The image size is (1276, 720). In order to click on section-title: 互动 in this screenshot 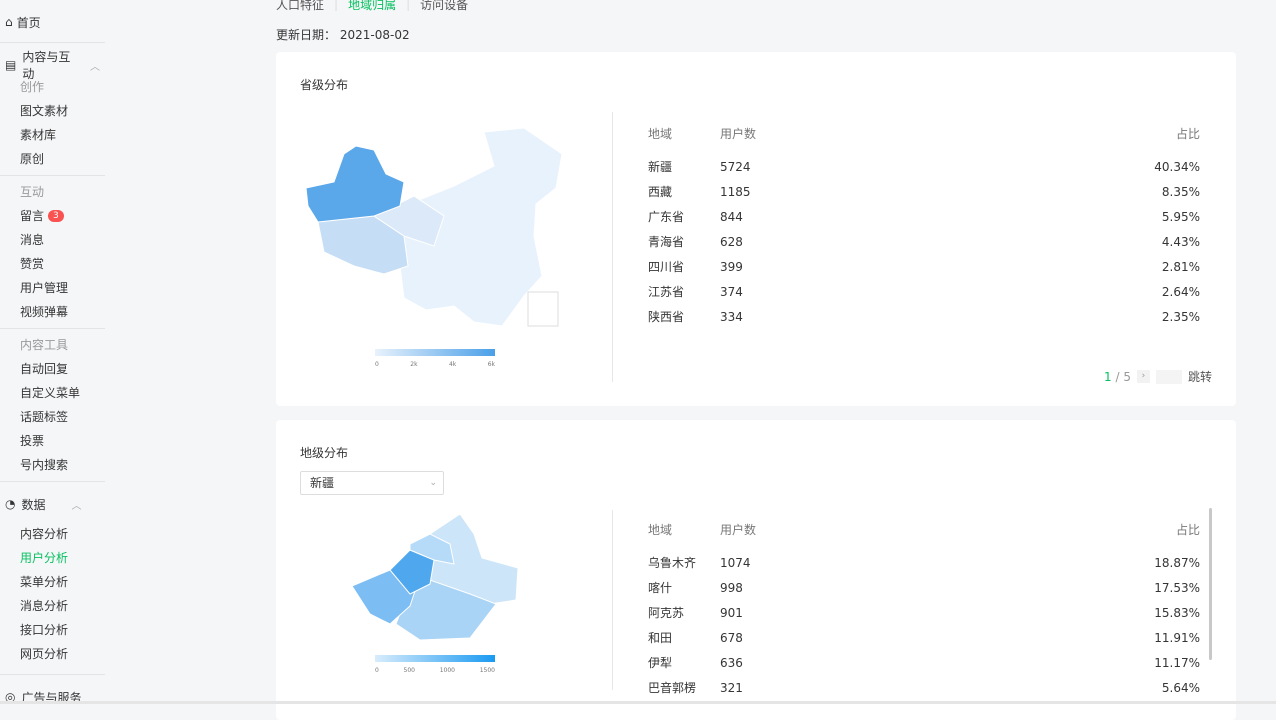, I will do `click(32, 192)`.